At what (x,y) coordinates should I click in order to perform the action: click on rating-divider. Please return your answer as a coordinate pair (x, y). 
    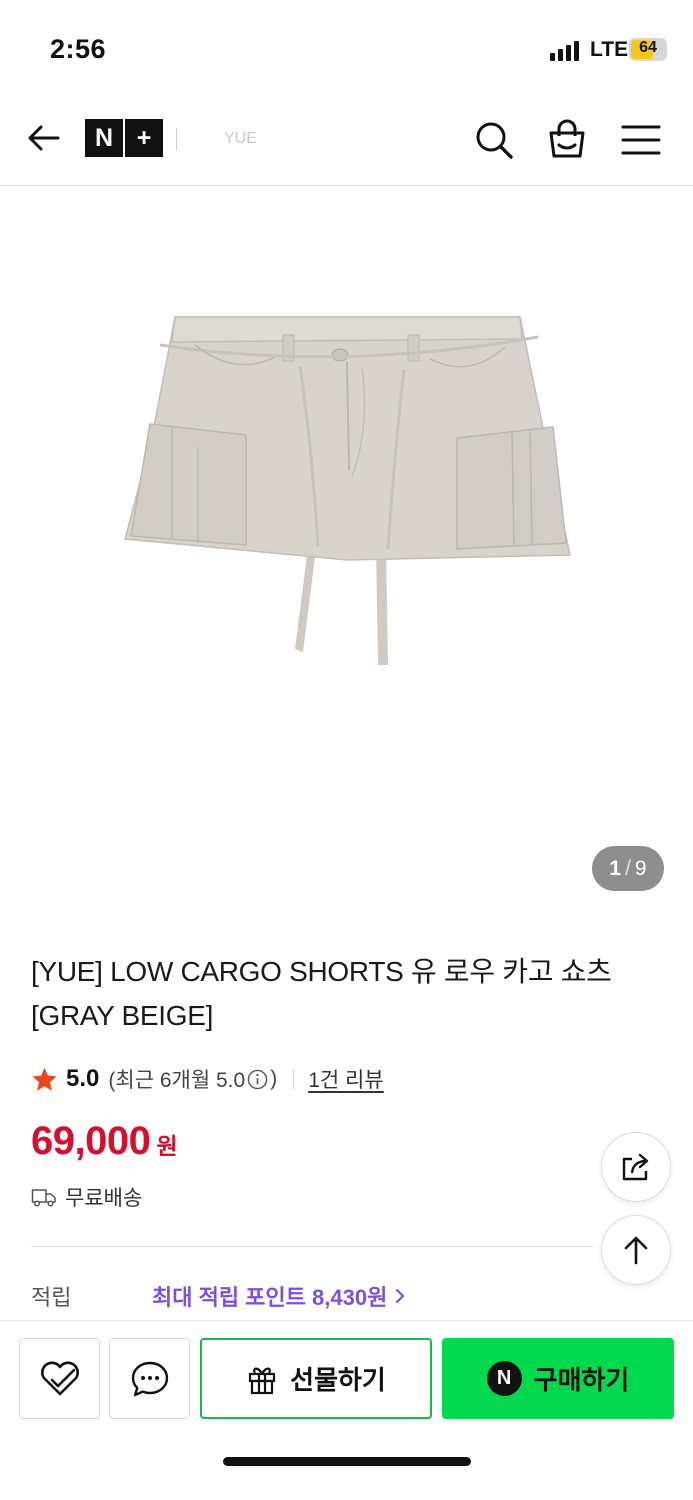
    Looking at the image, I should click on (294, 1079).